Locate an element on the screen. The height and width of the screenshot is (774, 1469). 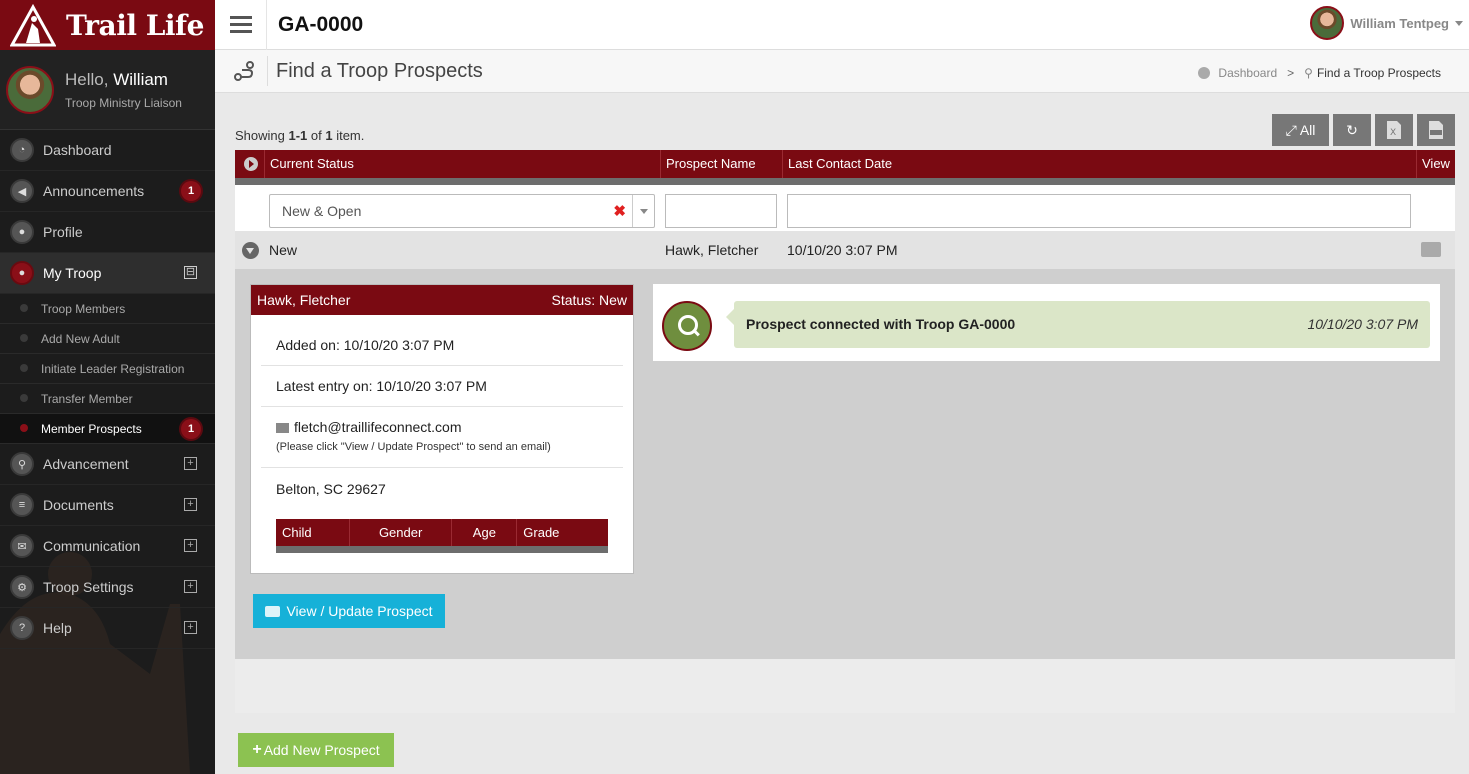
table-row: New Hawk, Fletcher 10/10/20 3:07 PM is located at coordinates (845, 250).